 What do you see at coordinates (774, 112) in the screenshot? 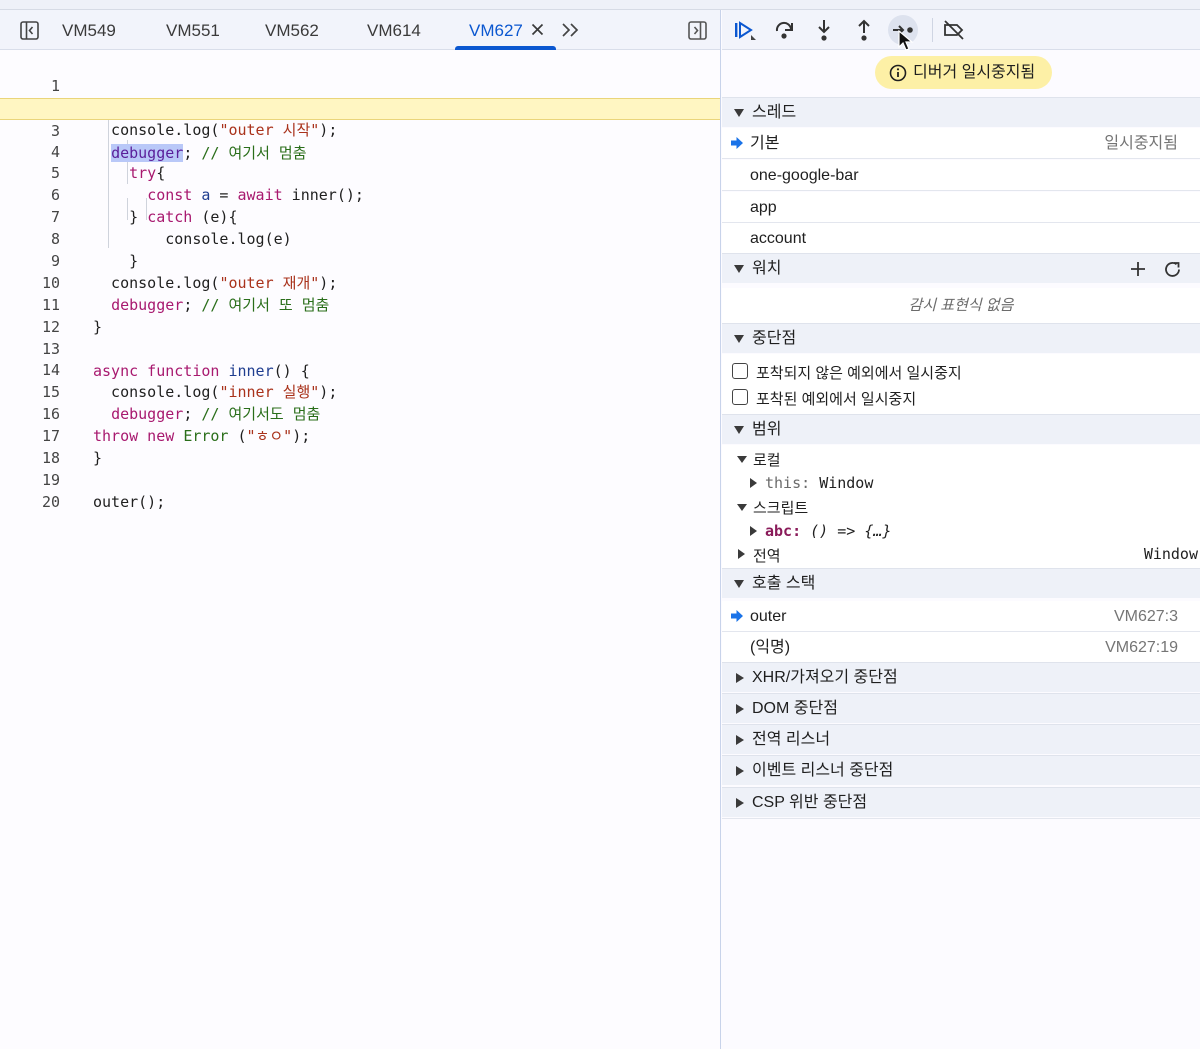
I see `section-title: 스레드` at bounding box center [774, 112].